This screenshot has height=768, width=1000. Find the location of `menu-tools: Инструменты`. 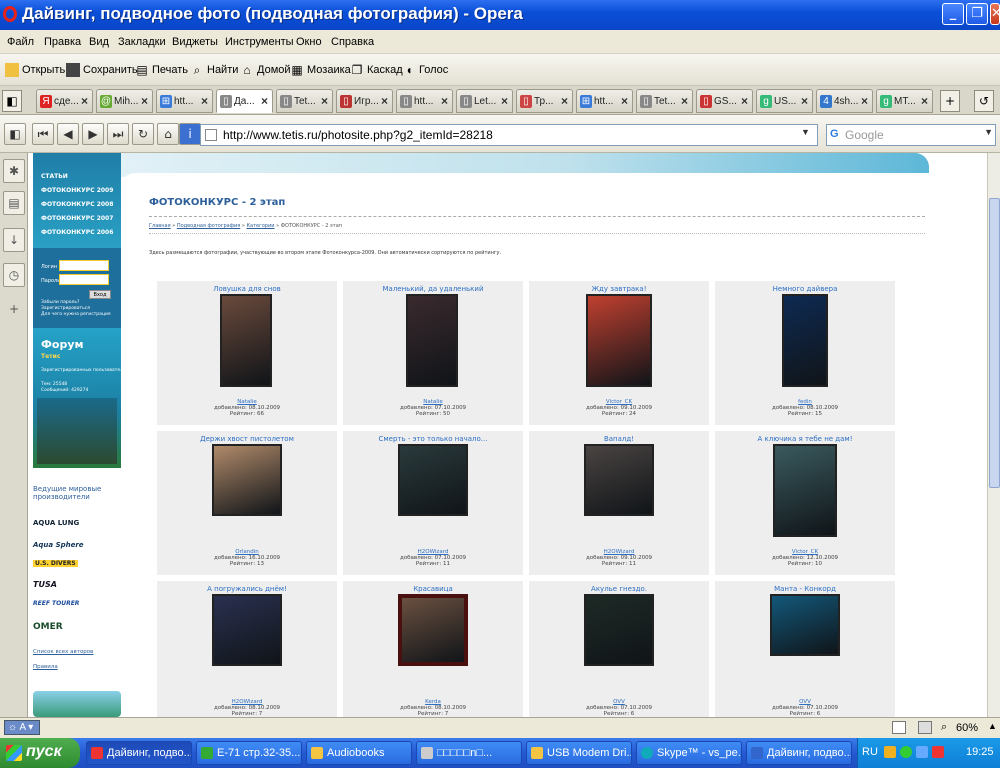

menu-tools: Инструменты is located at coordinates (259, 42).